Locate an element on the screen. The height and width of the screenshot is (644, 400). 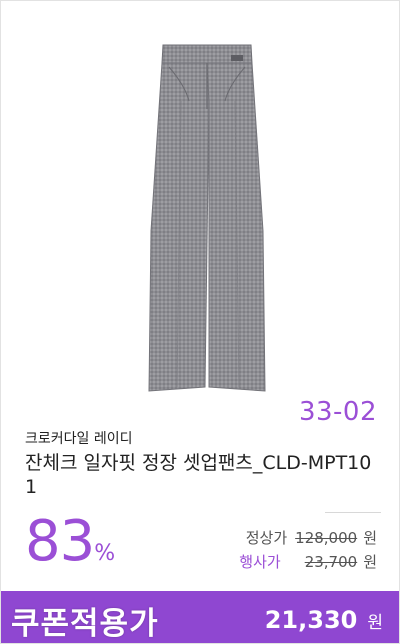
event-price-amount: 23,700 is located at coordinates (331, 562).